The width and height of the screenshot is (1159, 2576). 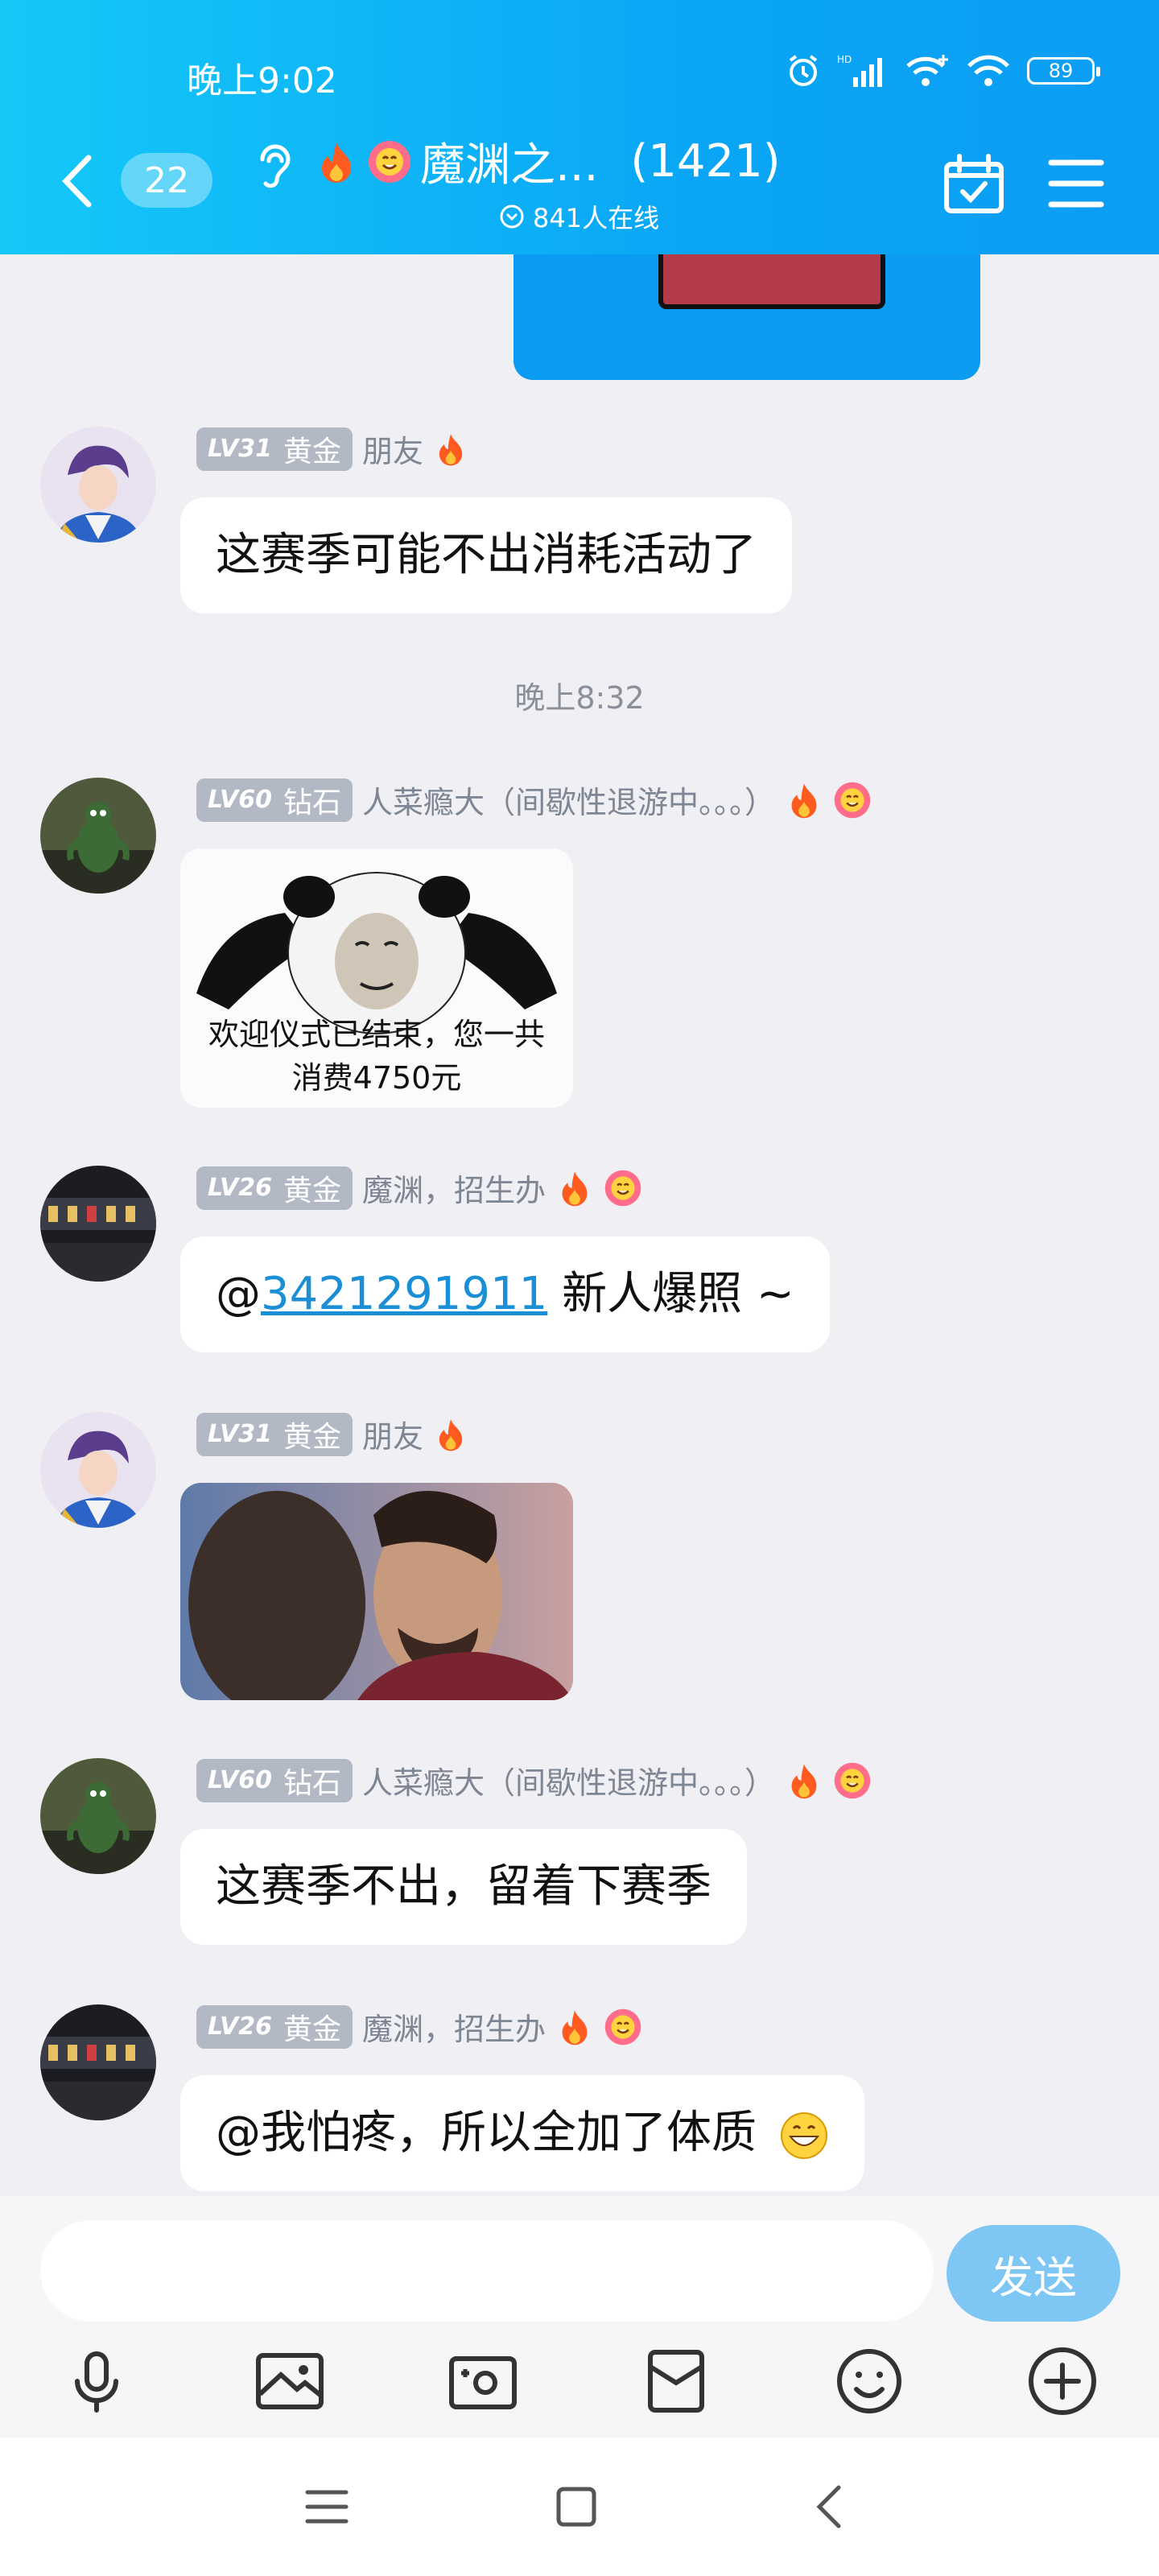 What do you see at coordinates (844, 59) in the screenshot?
I see `svg-text: HD` at bounding box center [844, 59].